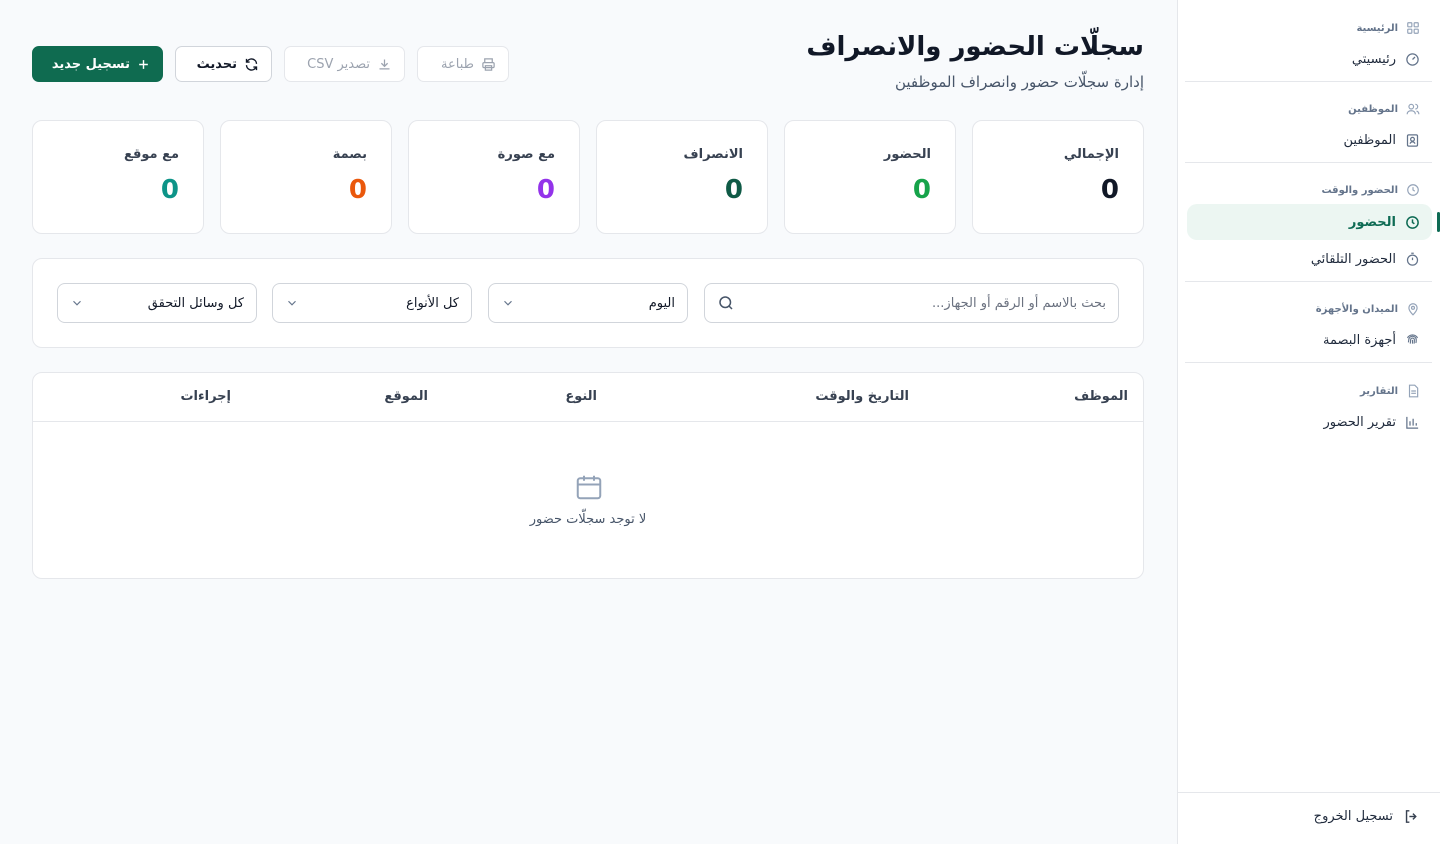 This screenshot has width=1440, height=844. What do you see at coordinates (870, 177) in the screenshot?
I see `stat-card-check-in: الحضور 0` at bounding box center [870, 177].